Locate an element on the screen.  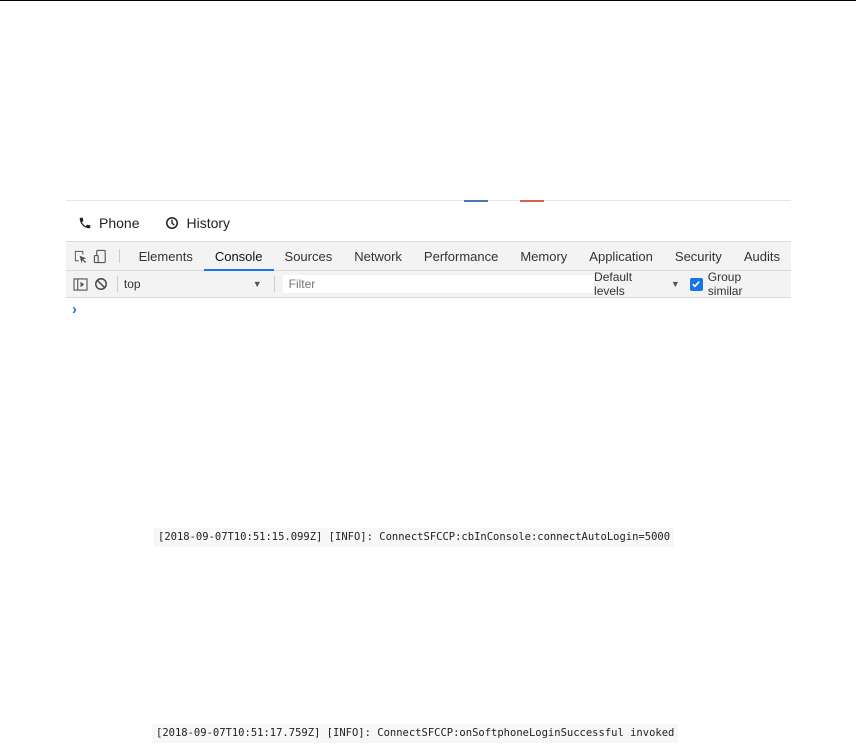
group-similar-label: Group similar is located at coordinates (725, 284).